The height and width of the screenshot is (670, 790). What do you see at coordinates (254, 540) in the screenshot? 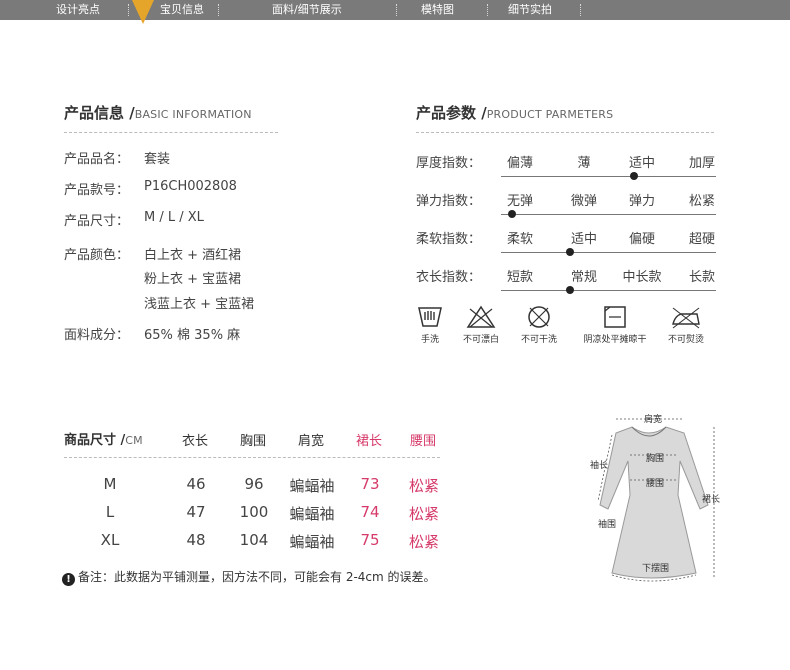
I see `table-cell: 104` at bounding box center [254, 540].